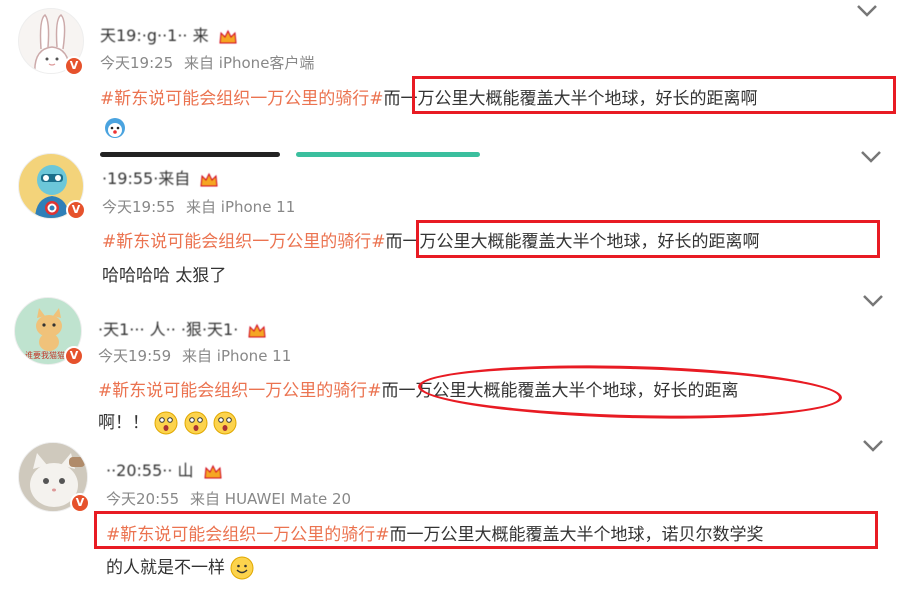  I want to click on timestamp: 今天19:25, so click(137, 63).